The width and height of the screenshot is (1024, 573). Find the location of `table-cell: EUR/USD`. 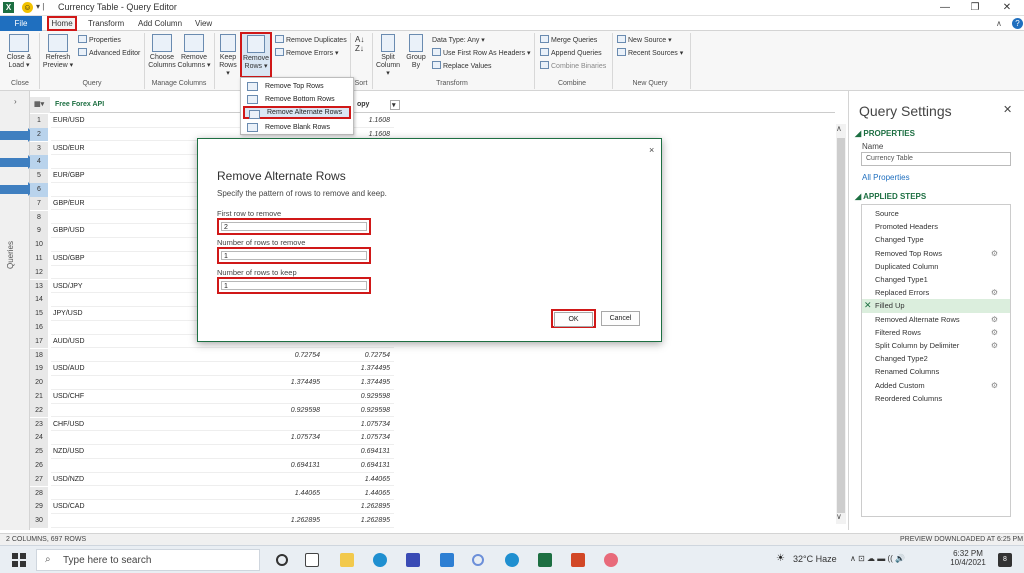

table-cell: EUR/USD is located at coordinates (141, 121).